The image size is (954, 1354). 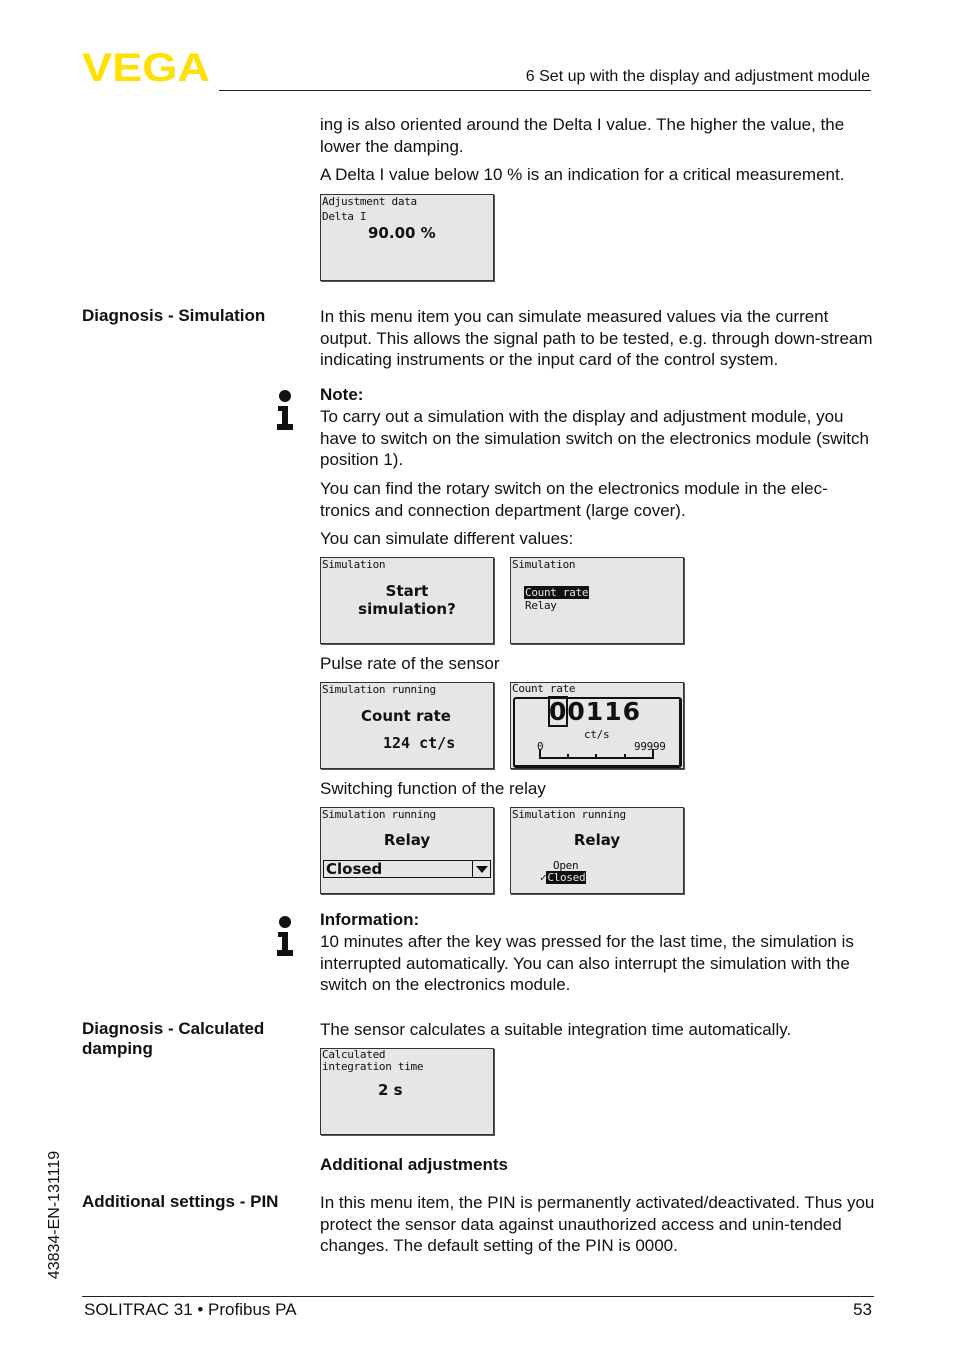 I want to click on caption-pulse-rate: Pulse rate of the sensor, so click(x=410, y=663).